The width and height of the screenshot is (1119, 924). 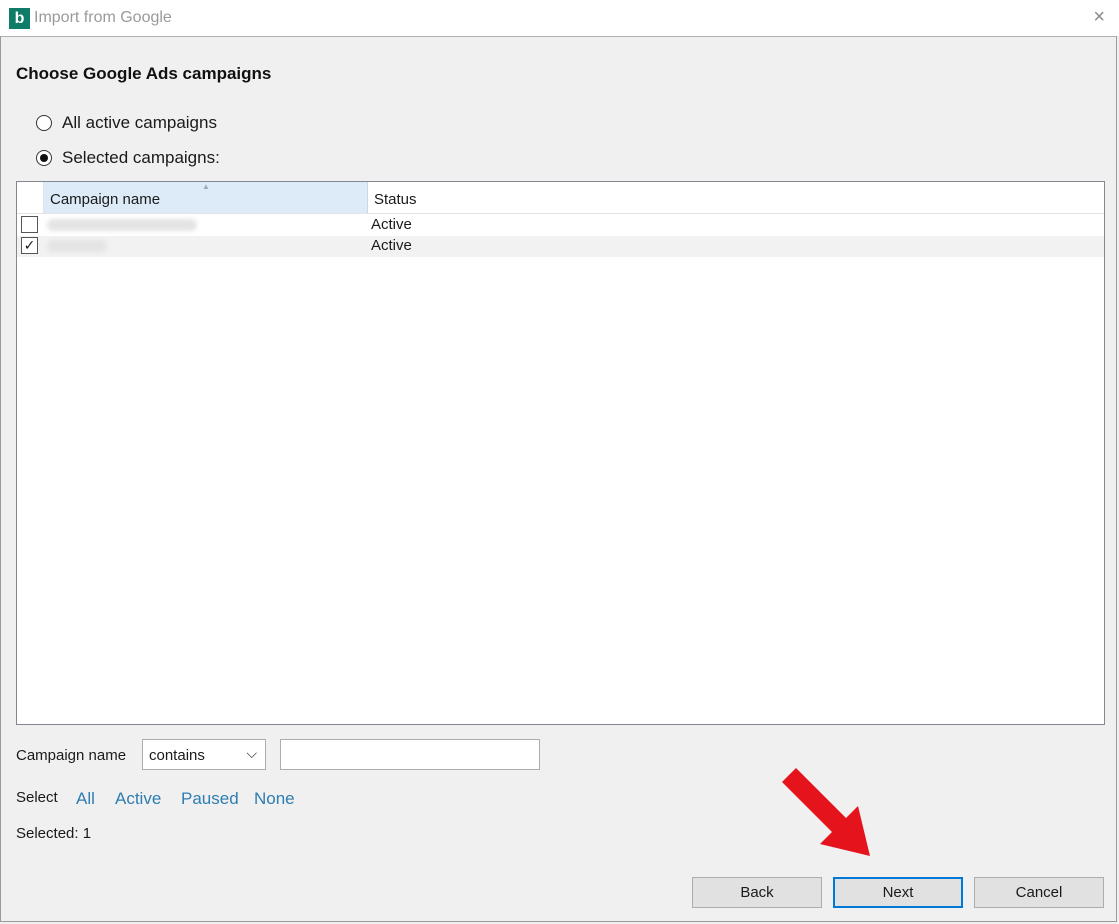 I want to click on filter-label: Campaign name, so click(x=71, y=755).